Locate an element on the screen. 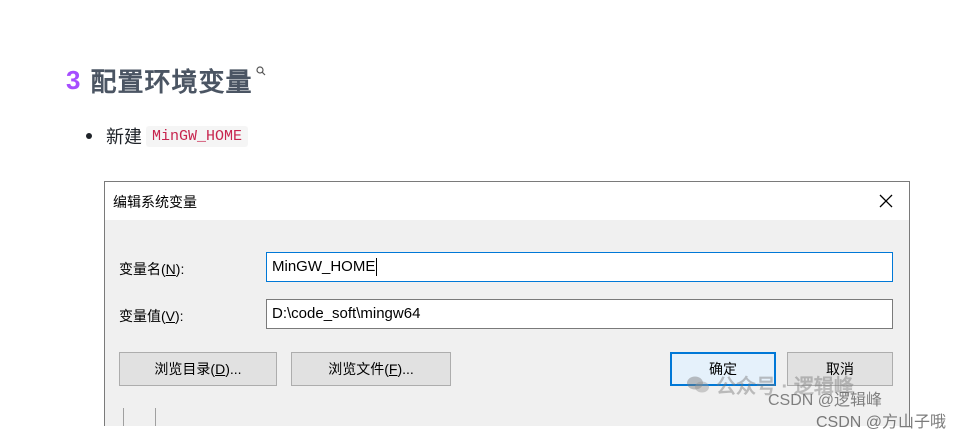  close-icon is located at coordinates (886, 201).